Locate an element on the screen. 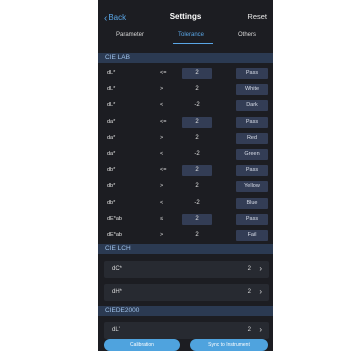 The height and width of the screenshot is (351, 363). list-item-label: dH* is located at coordinates (117, 292).